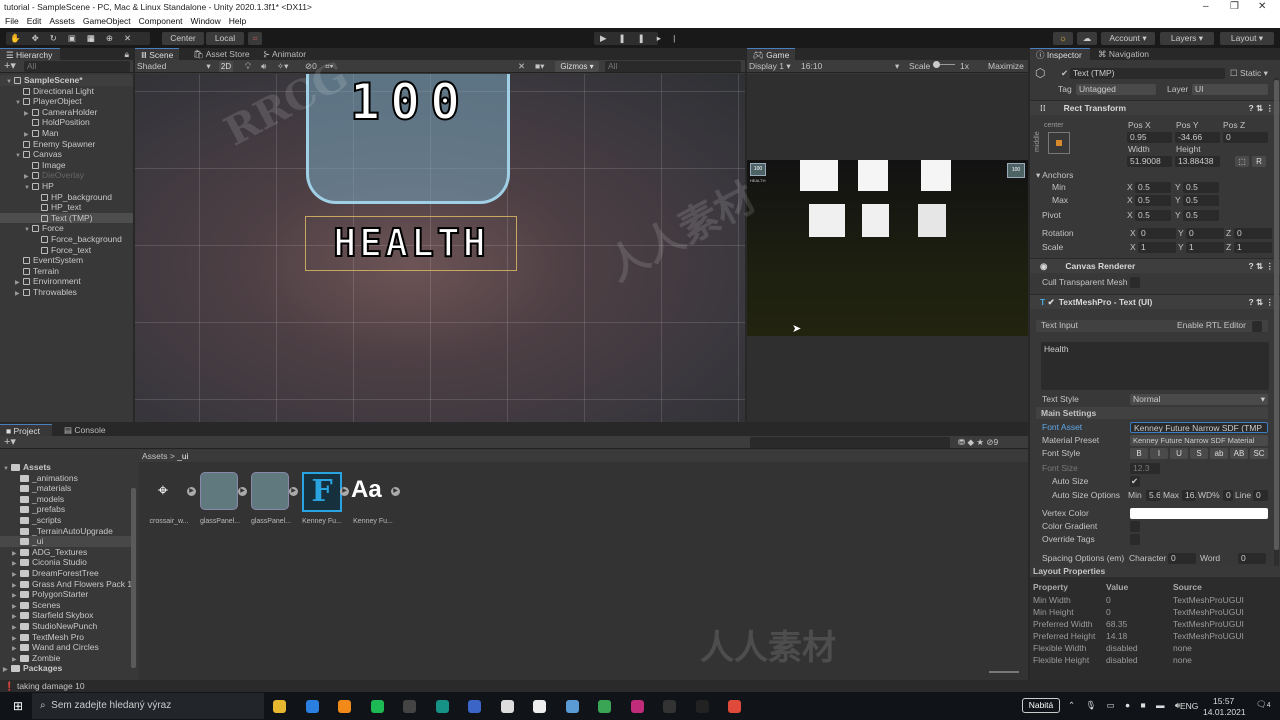 The image size is (1280, 720). Describe the element at coordinates (66, 144) in the screenshot. I see `hierarchy-item: Enemy Spawner` at that location.